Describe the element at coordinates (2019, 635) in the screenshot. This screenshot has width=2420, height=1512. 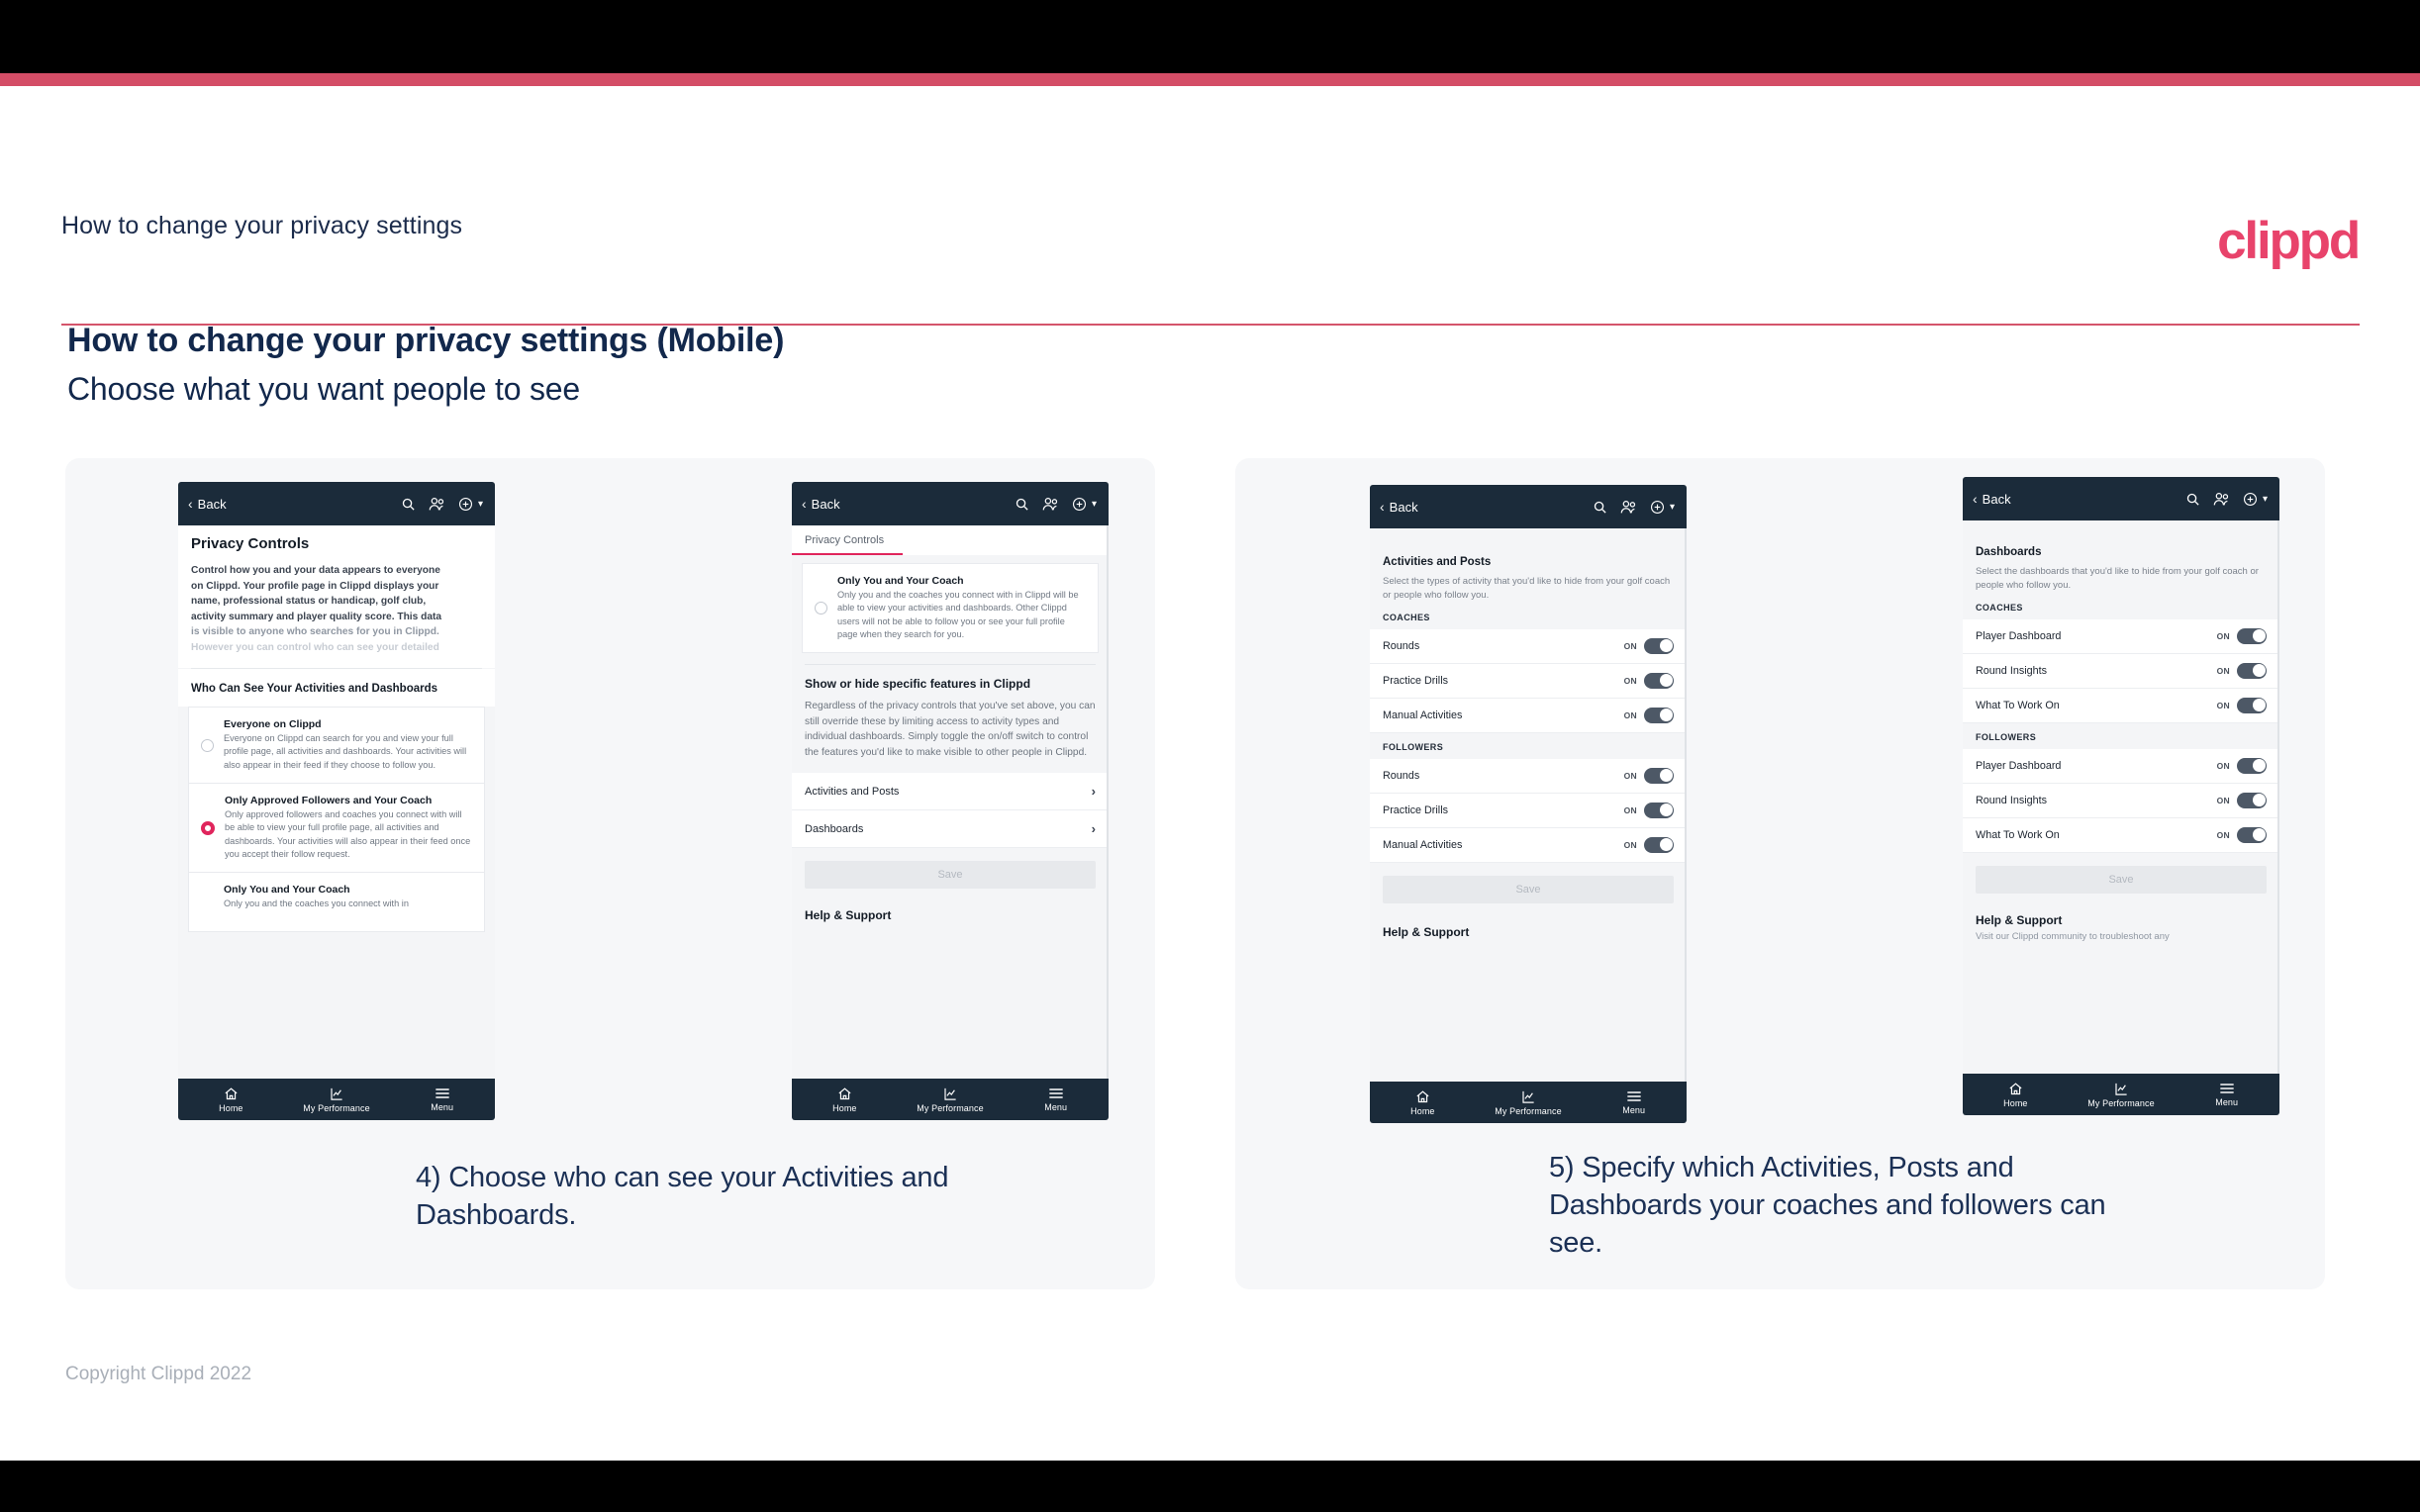
I see `toggle-label: Player Dashboard` at that location.